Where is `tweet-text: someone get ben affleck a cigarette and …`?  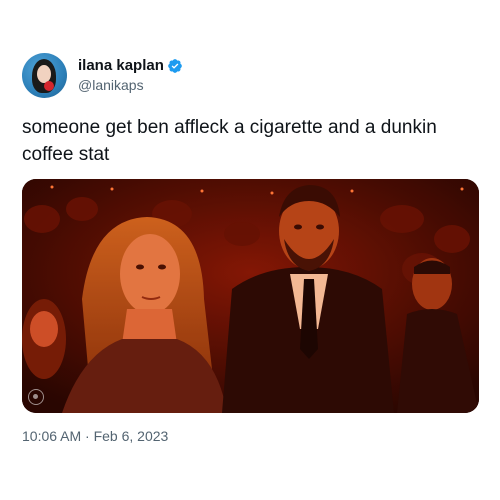
tweet-text: someone get ben affleck a cigarette and … is located at coordinates (229, 141).